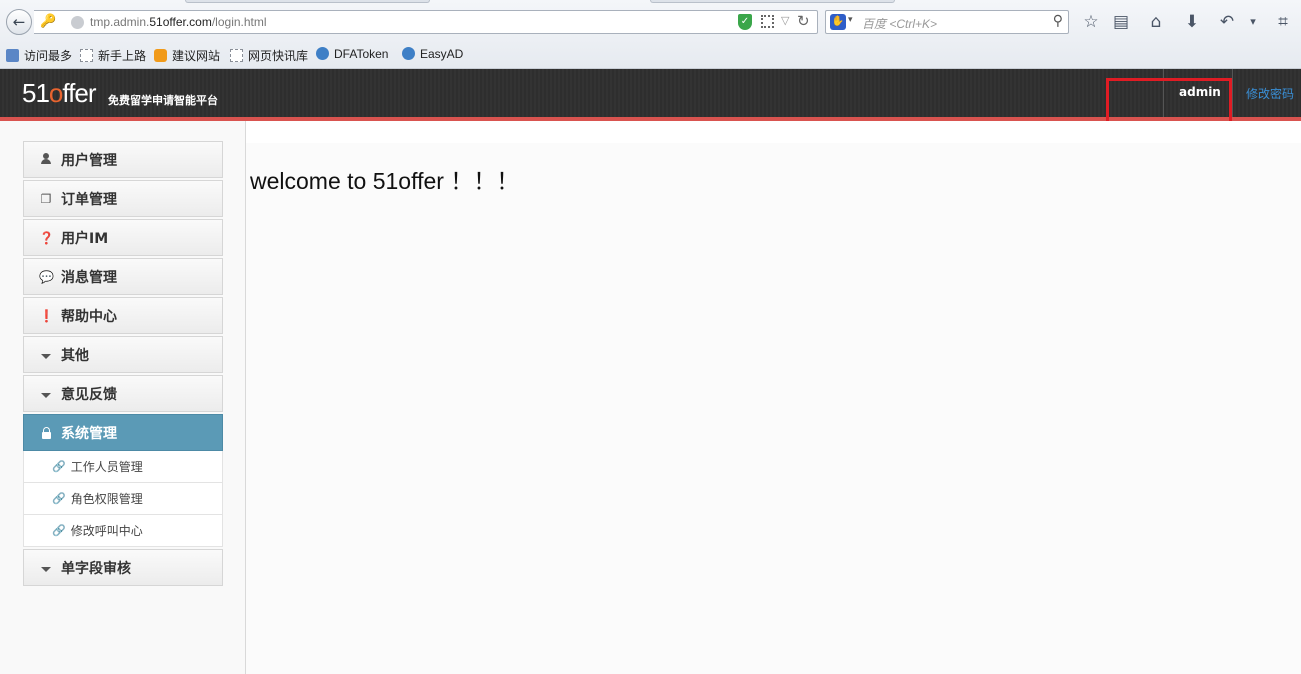  I want to click on bookmark-label: 新手上路, so click(122, 56).